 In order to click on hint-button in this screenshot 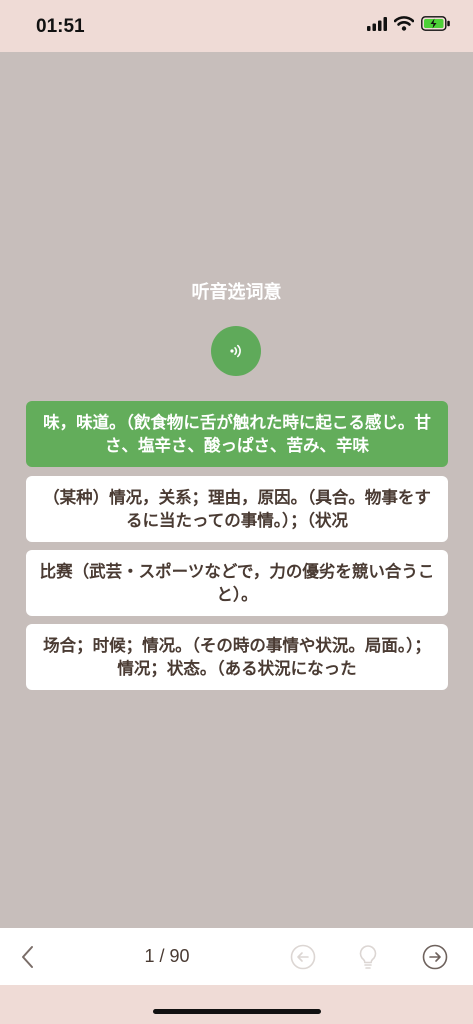, I will do `click(368, 957)`.